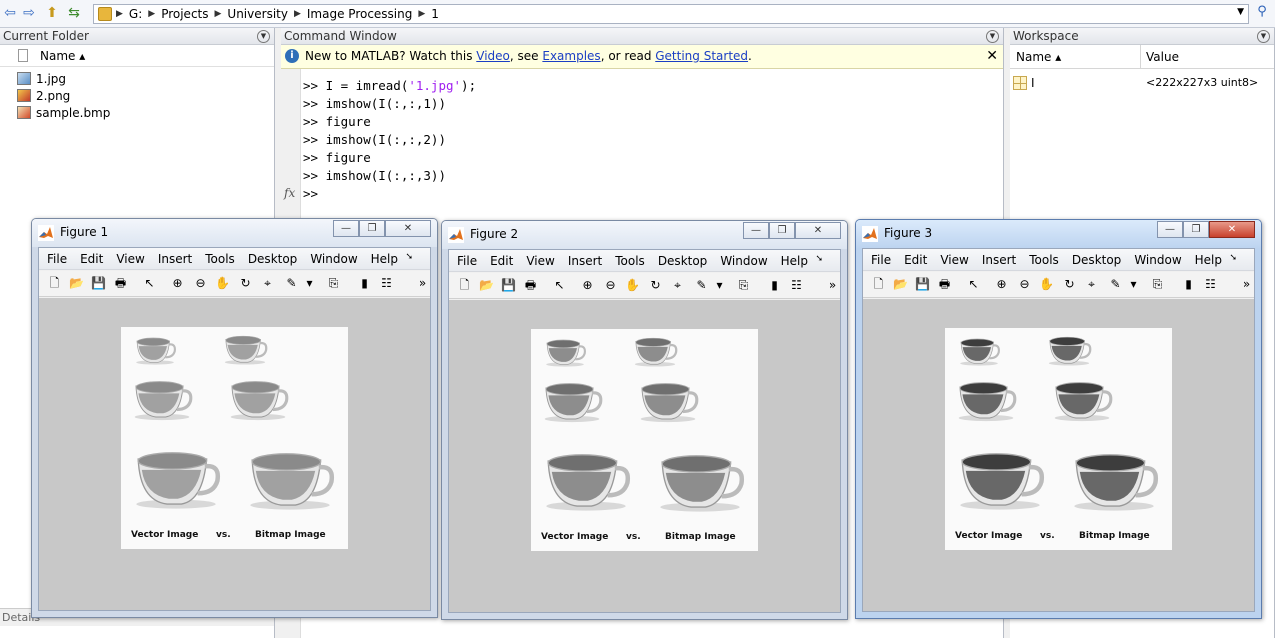  I want to click on path-segment-drive: G:, so click(135, 14).